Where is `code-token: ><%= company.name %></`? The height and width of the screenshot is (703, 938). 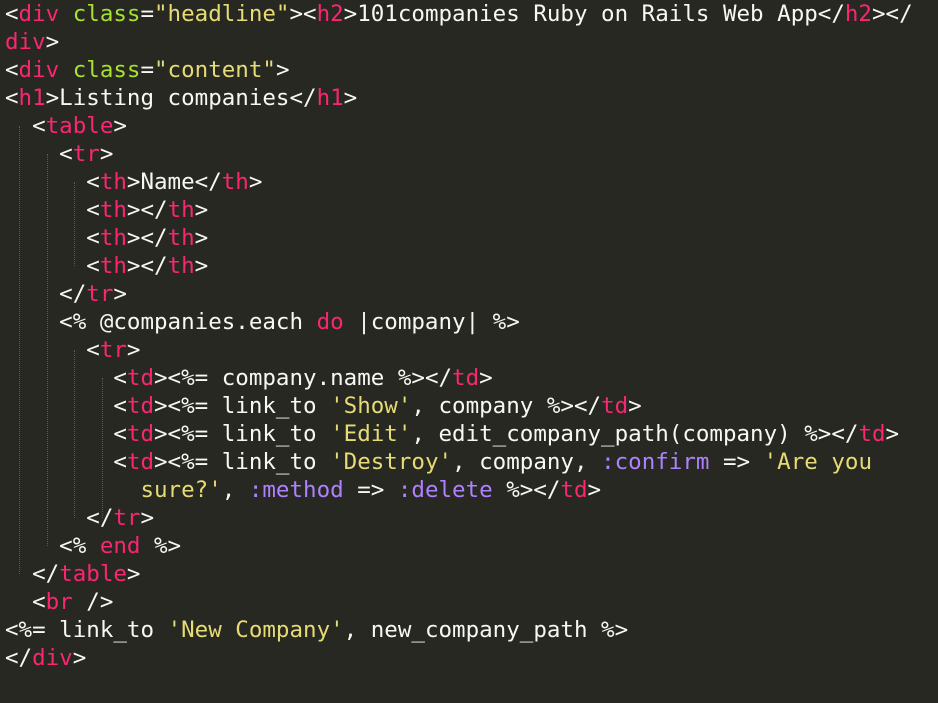 code-token: ><%= company.name %></ is located at coordinates (303, 378).